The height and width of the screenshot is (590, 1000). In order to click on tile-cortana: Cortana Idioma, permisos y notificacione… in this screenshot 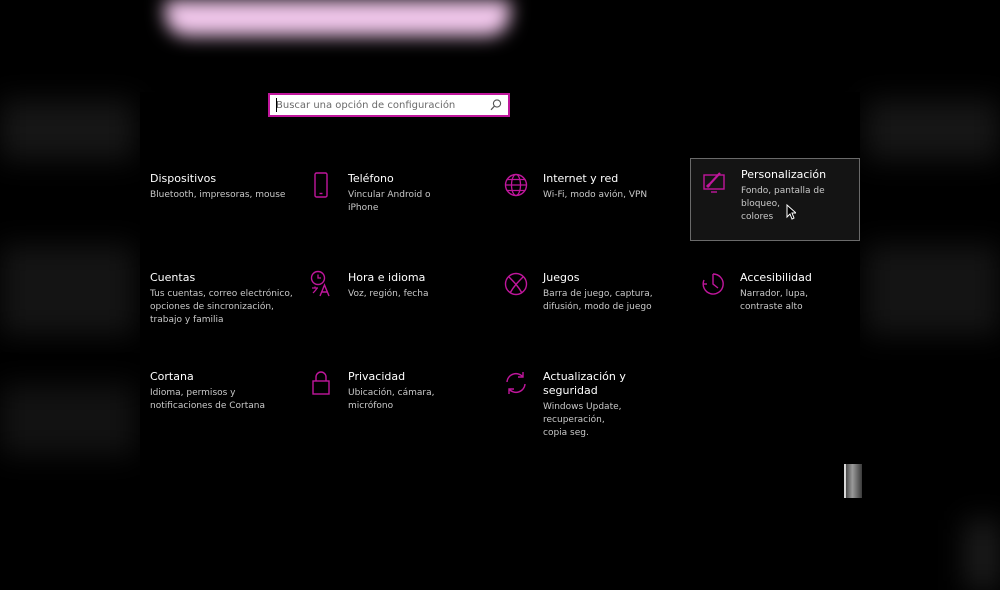, I will do `click(225, 402)`.